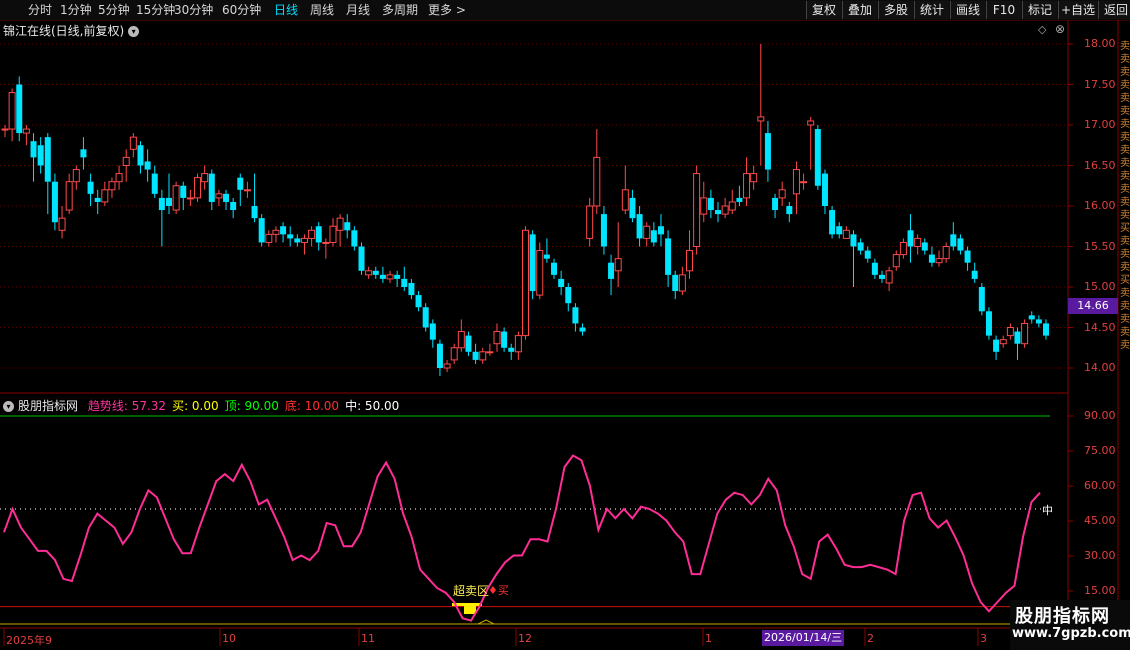 The width and height of the screenshot is (1130, 650). I want to click on tab-9: 多周期, so click(400, 10).